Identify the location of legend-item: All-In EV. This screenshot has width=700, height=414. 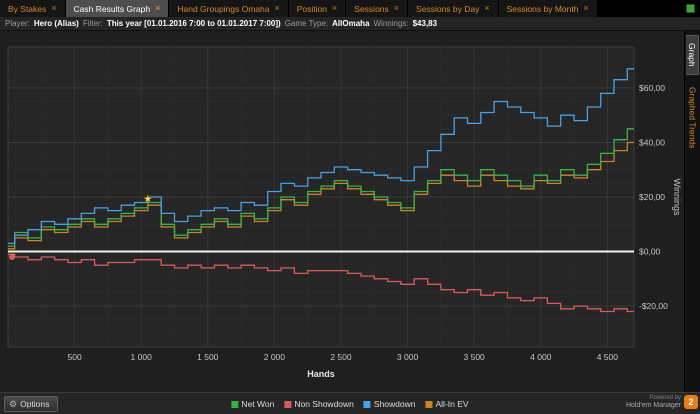
(447, 404).